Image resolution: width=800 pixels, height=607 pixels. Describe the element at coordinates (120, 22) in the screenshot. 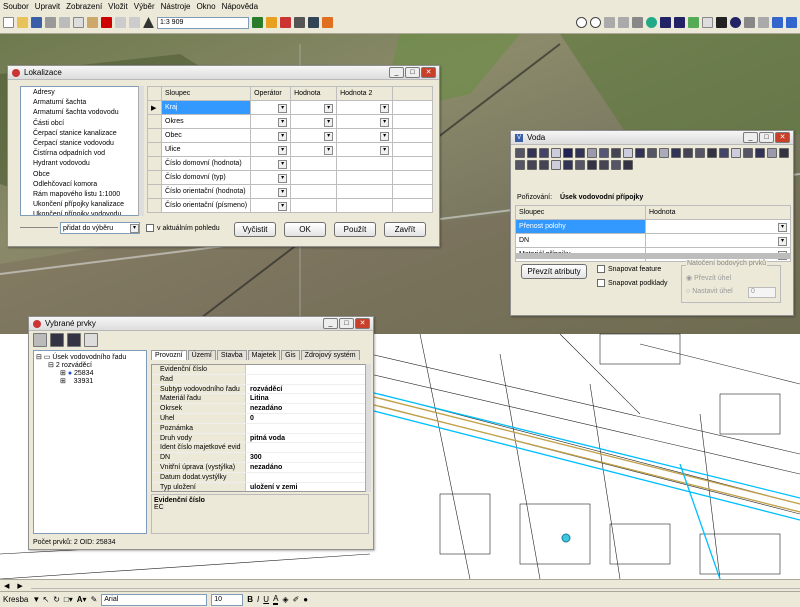

I see `undo-icon` at that location.